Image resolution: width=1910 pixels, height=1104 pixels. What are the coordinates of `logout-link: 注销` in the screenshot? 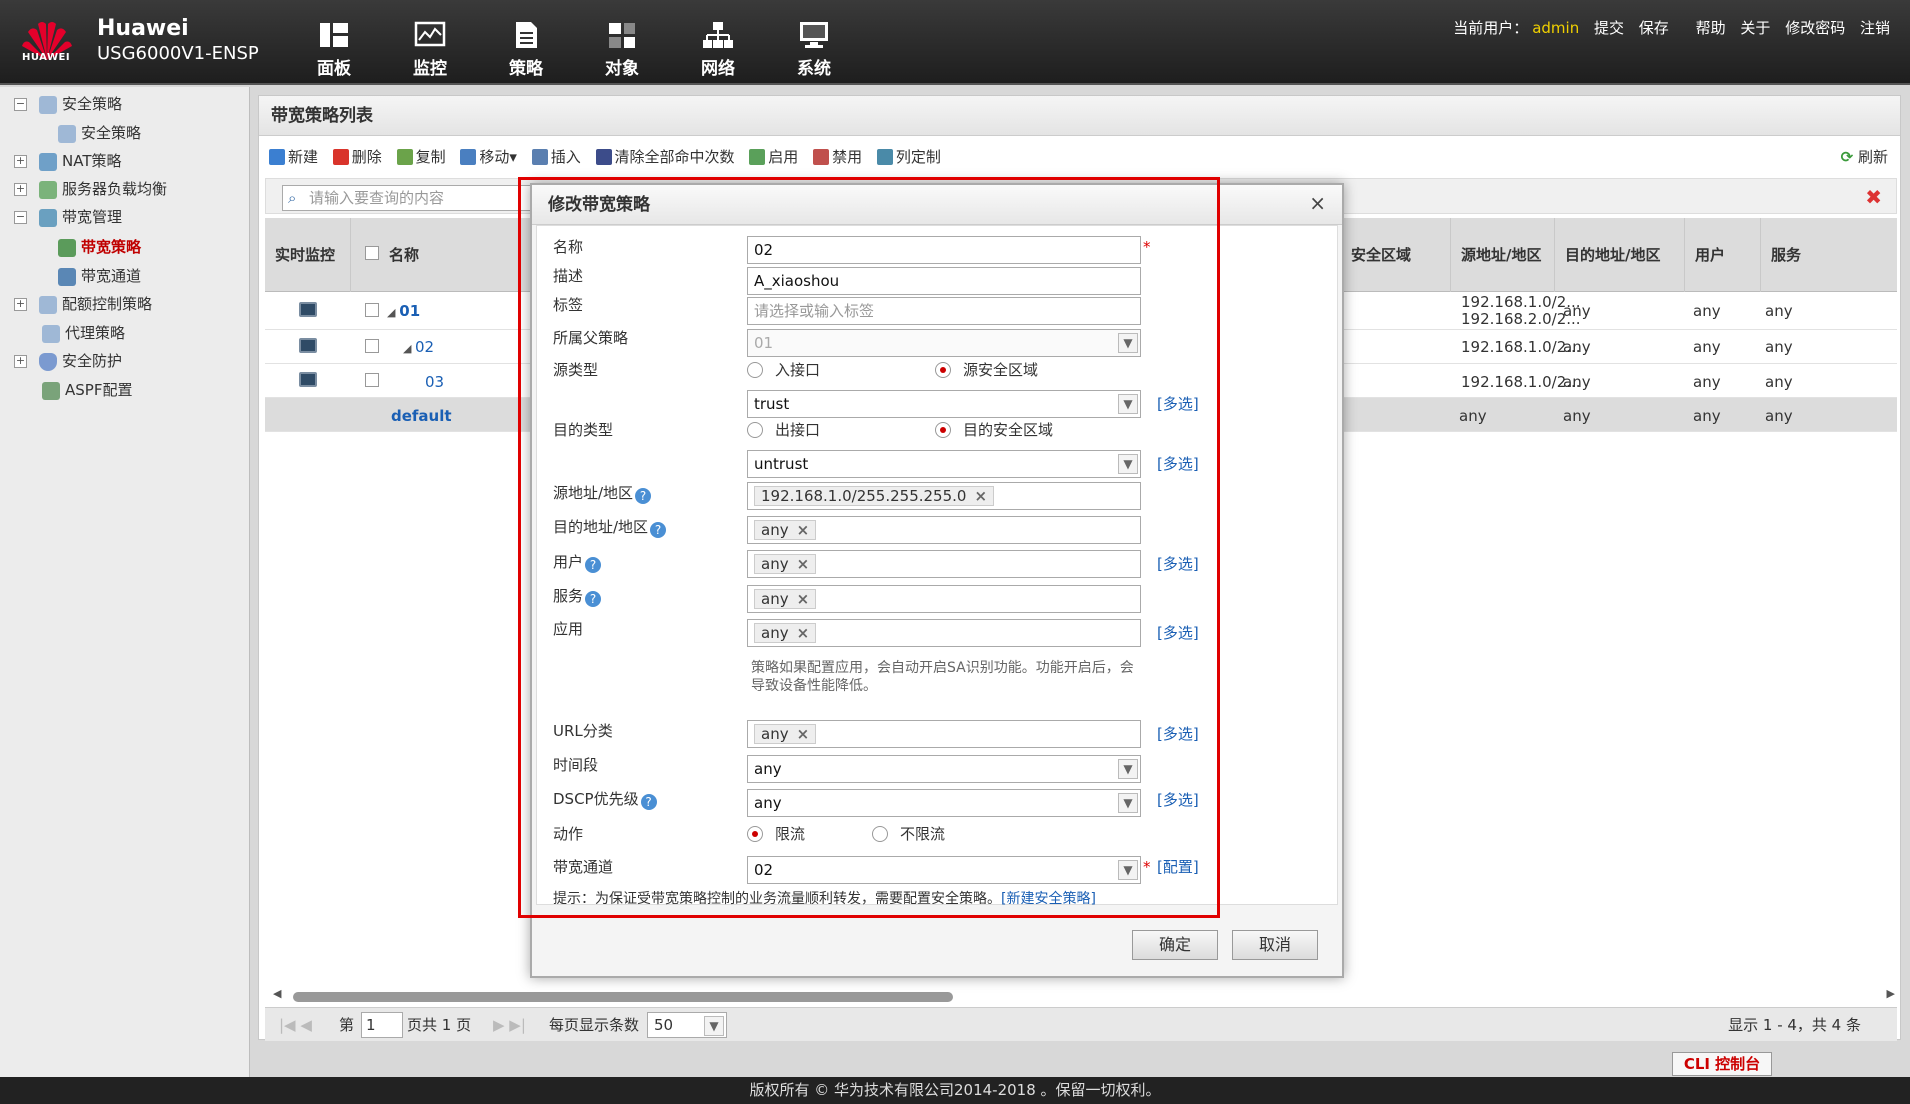 It's located at (1875, 28).